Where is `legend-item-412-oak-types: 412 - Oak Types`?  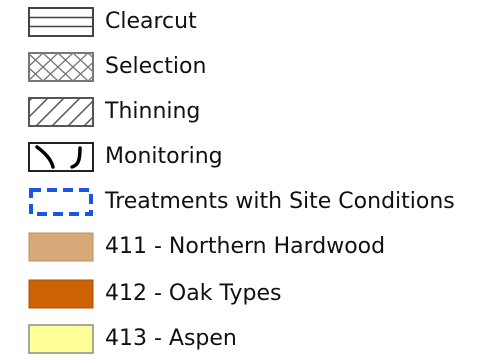
legend-item-412-oak-types: 412 - Oak Types is located at coordinates (242, 297).